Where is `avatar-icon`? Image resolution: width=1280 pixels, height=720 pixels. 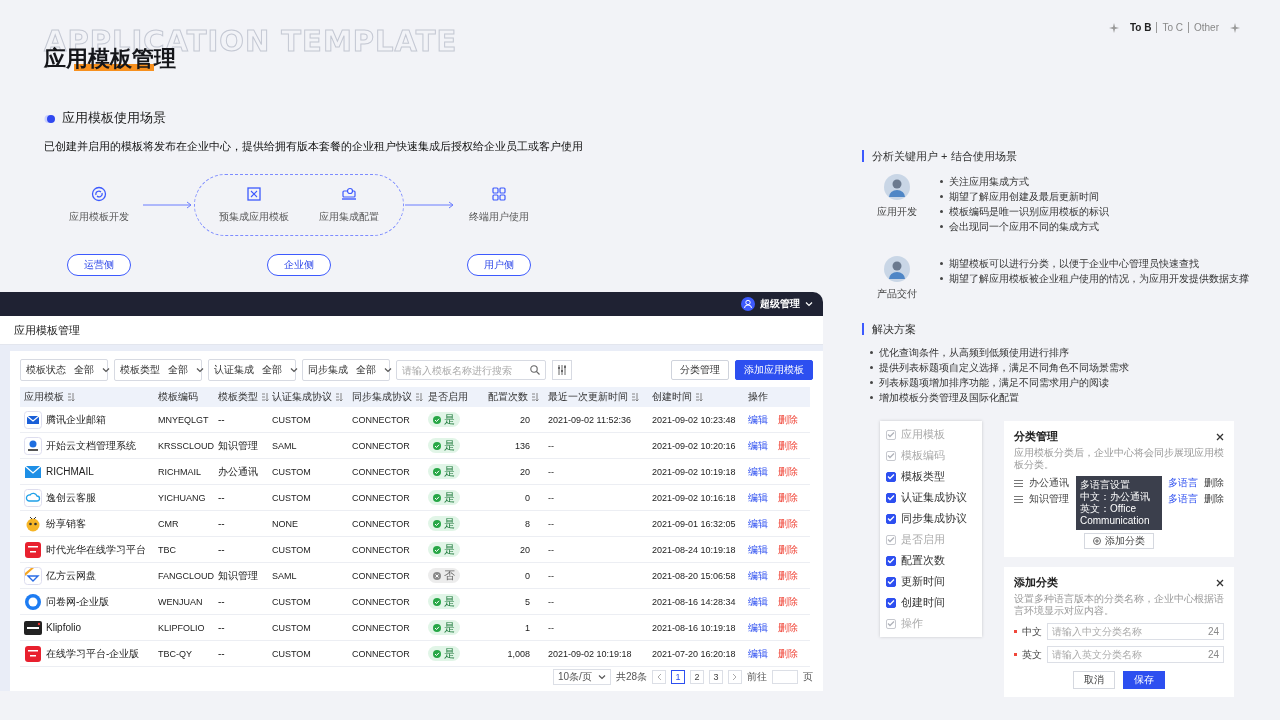 avatar-icon is located at coordinates (897, 269).